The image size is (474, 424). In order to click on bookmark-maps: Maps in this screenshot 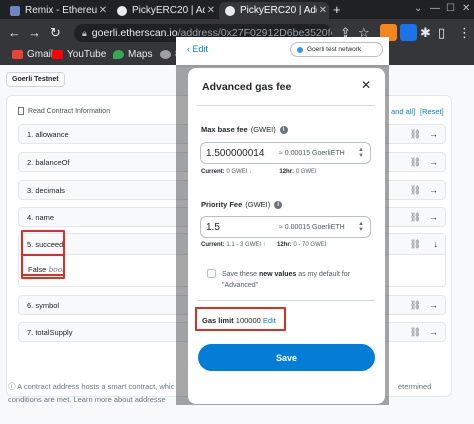, I will do `click(132, 54)`.